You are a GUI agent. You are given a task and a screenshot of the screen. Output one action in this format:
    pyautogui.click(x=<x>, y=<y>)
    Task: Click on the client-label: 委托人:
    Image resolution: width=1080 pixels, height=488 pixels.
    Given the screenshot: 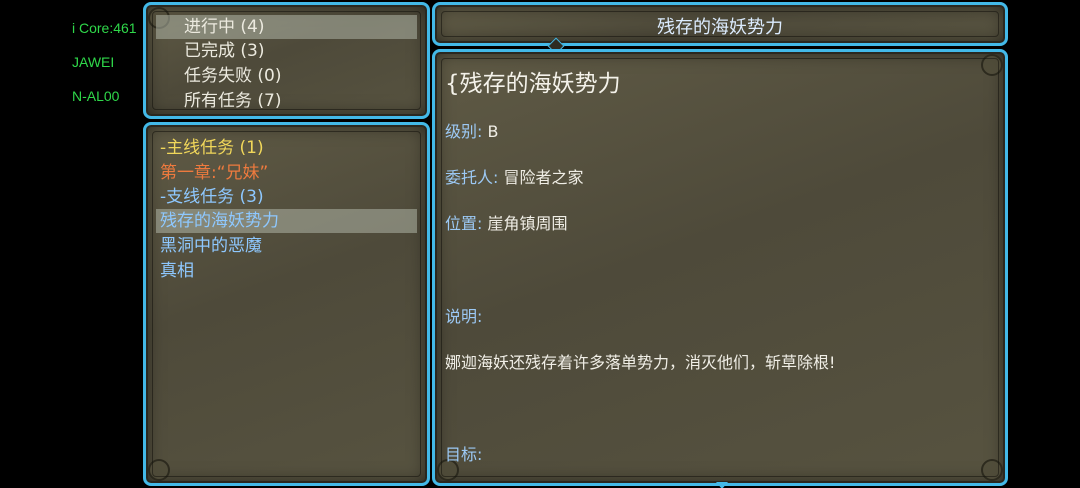 What is the action you would take?
    pyautogui.click(x=472, y=177)
    